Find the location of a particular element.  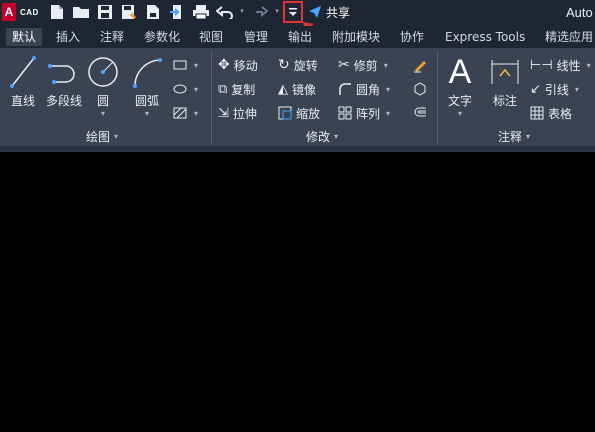

erase-tool-button is located at coordinates (420, 65).